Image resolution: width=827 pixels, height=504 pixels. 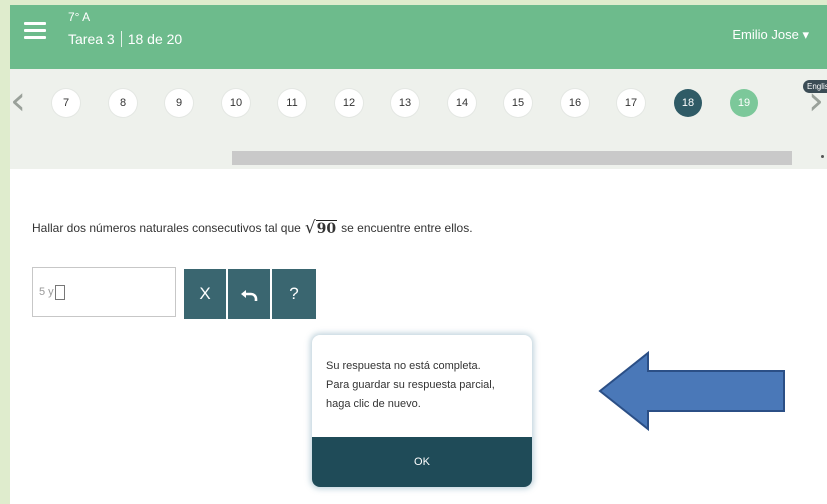 I want to click on answer-input: 5 y, so click(x=104, y=292).